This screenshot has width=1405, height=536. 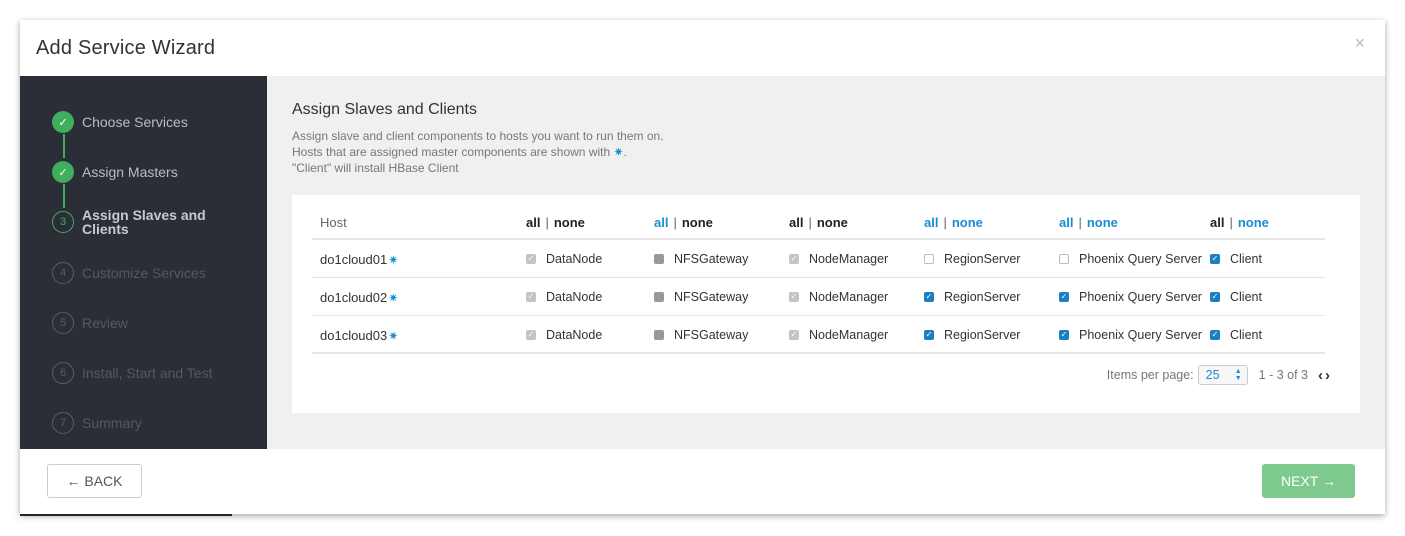 What do you see at coordinates (1327, 375) in the screenshot?
I see `next-page-icon: ›` at bounding box center [1327, 375].